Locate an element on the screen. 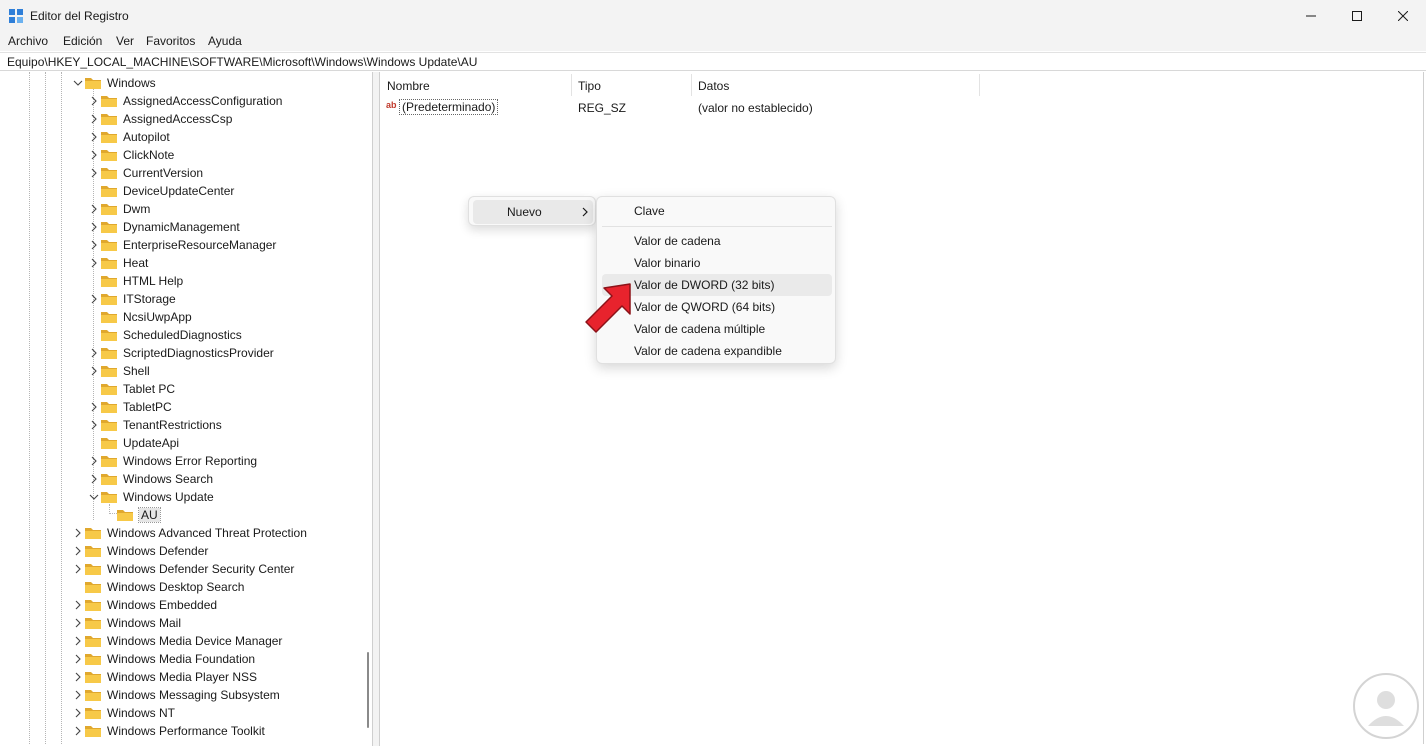 The image size is (1426, 746). tree-node: Windows Media Device Manager is located at coordinates (182, 641).